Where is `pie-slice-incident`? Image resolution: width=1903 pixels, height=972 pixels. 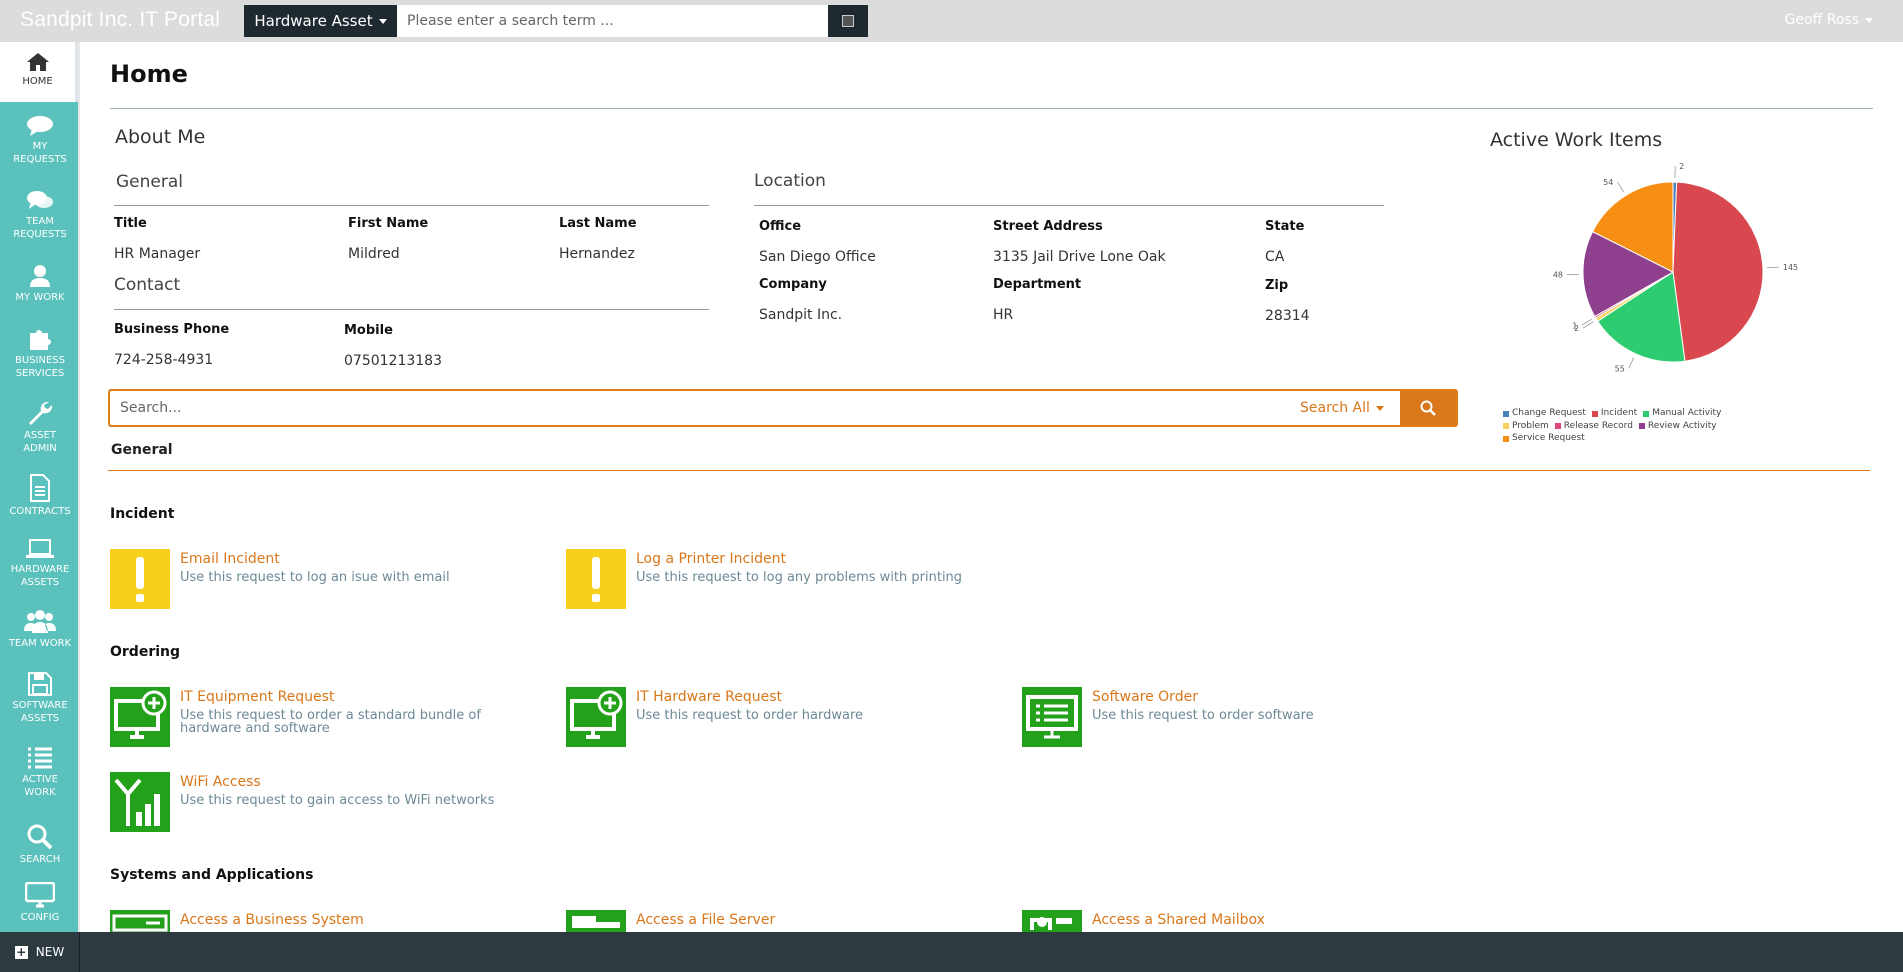 pie-slice-incident is located at coordinates (1718, 271).